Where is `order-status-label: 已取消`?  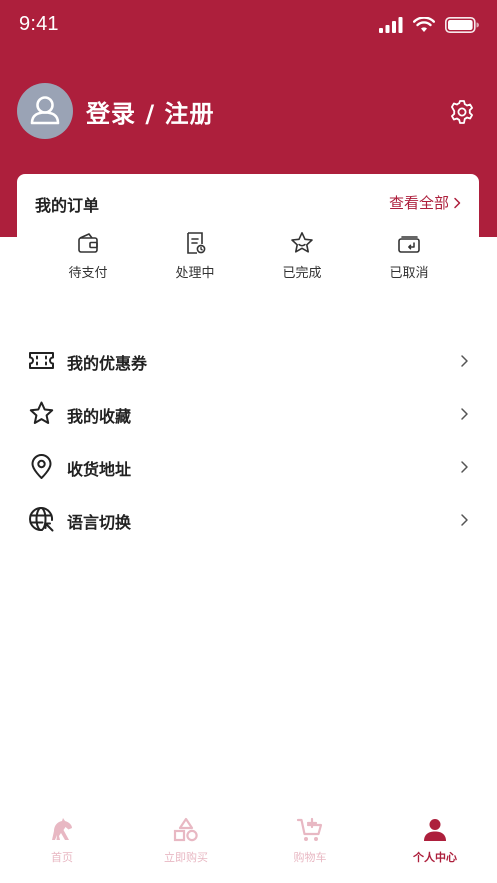
order-status-label: 已取消 is located at coordinates (409, 273).